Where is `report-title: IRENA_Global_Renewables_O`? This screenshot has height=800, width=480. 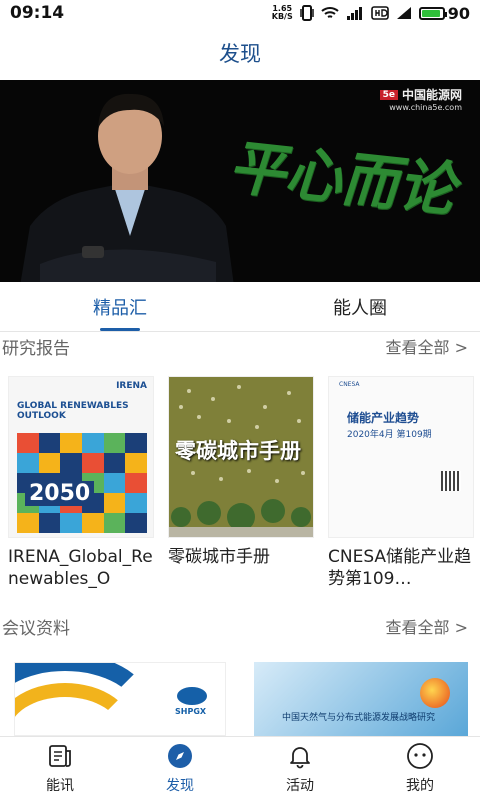 report-title: IRENA_Global_Renewables_O is located at coordinates (80, 568).